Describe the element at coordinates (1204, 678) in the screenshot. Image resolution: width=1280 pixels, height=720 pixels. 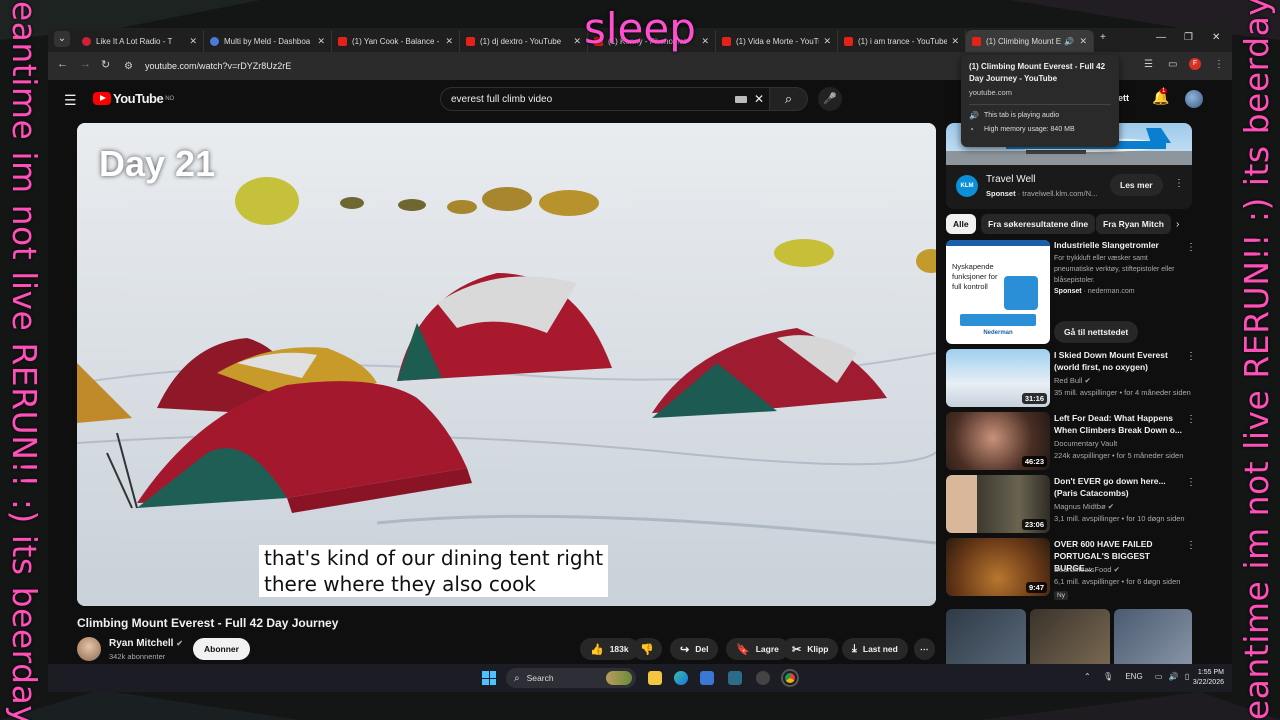
I see `clock: 1:55 PM 3/22/2026` at that location.